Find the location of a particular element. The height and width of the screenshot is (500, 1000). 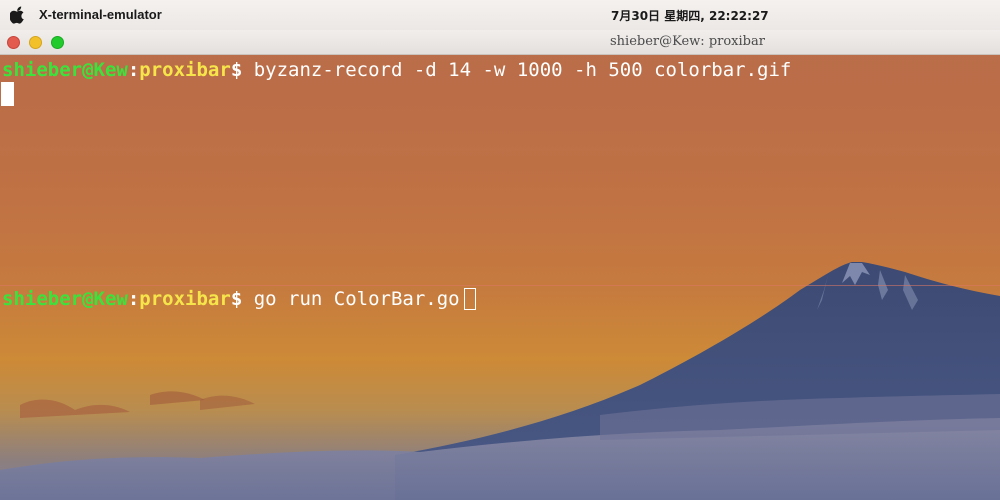

close-window-button is located at coordinates (13, 42).